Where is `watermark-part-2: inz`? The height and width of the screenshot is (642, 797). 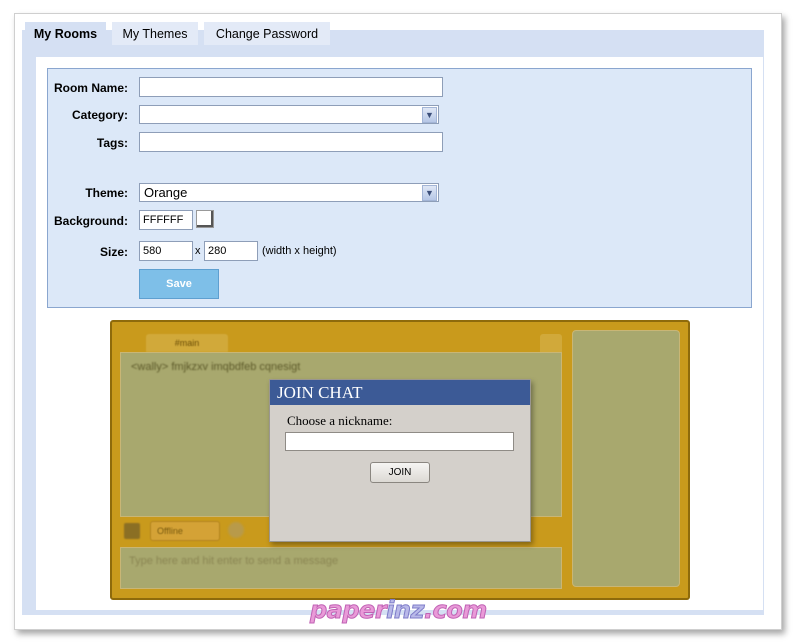 watermark-part-2: inz is located at coordinates (405, 610).